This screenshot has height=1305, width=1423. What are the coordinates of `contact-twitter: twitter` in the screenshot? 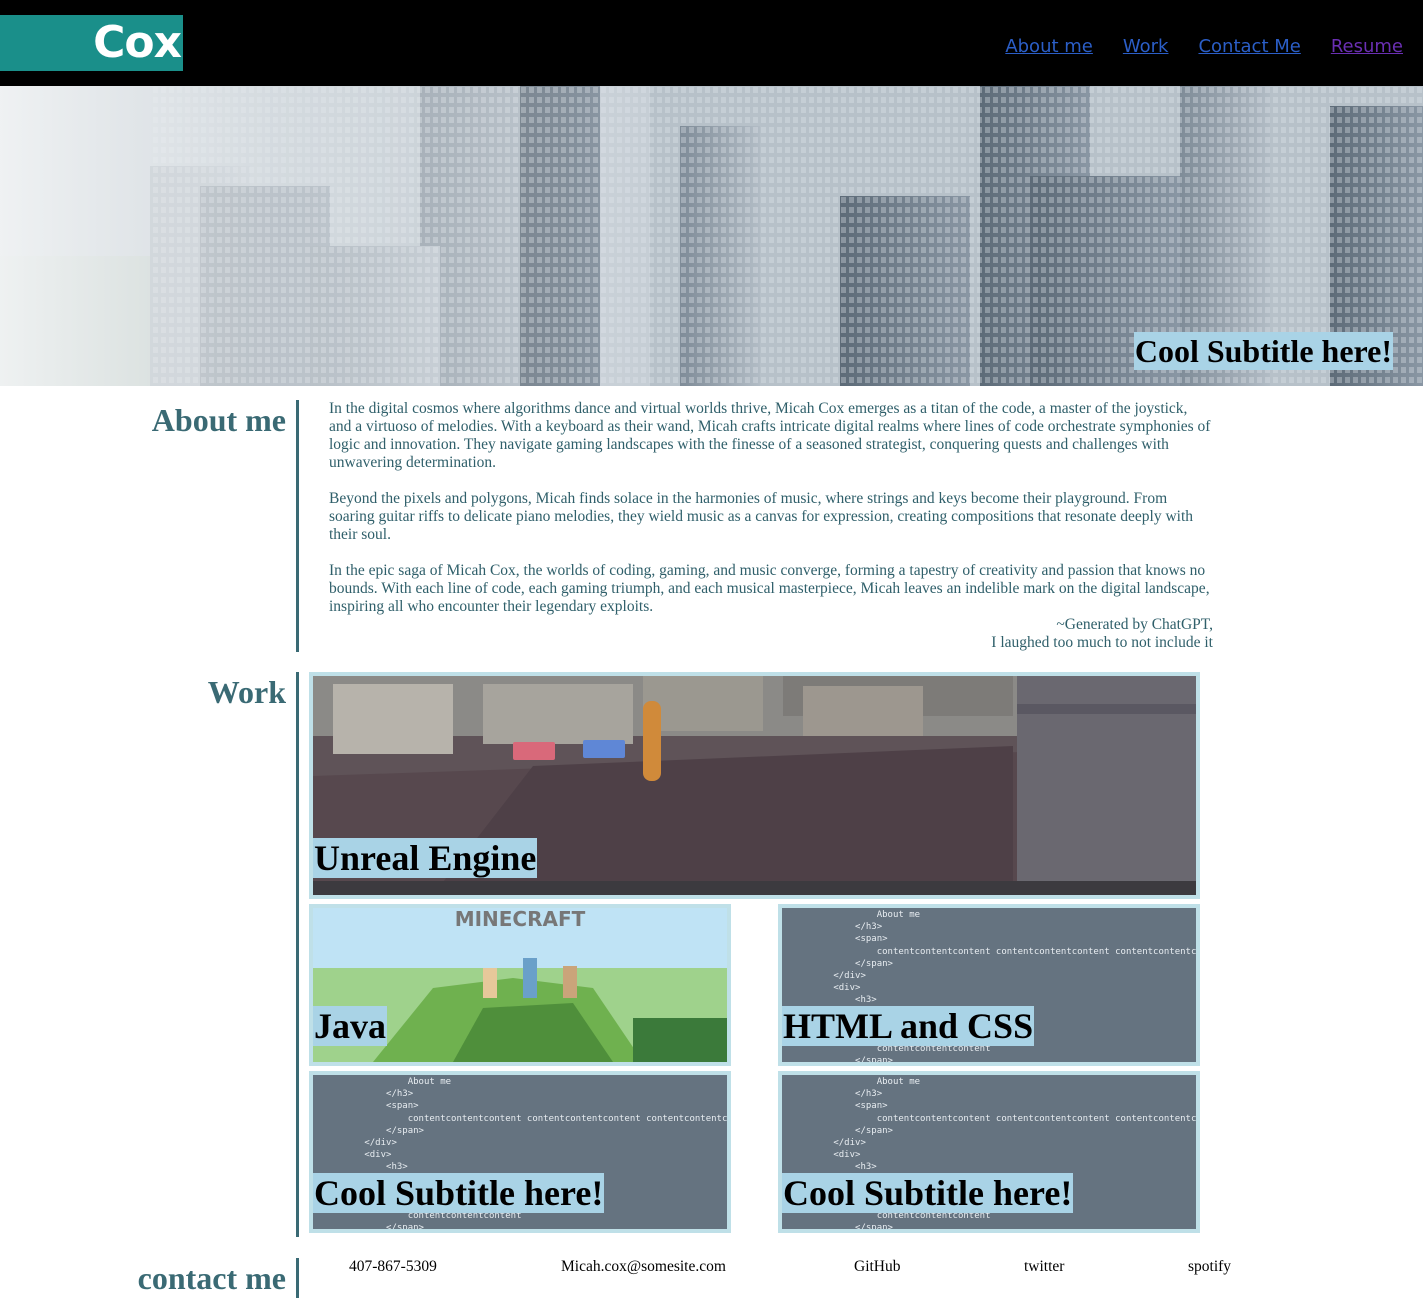 It's located at (1044, 1267).